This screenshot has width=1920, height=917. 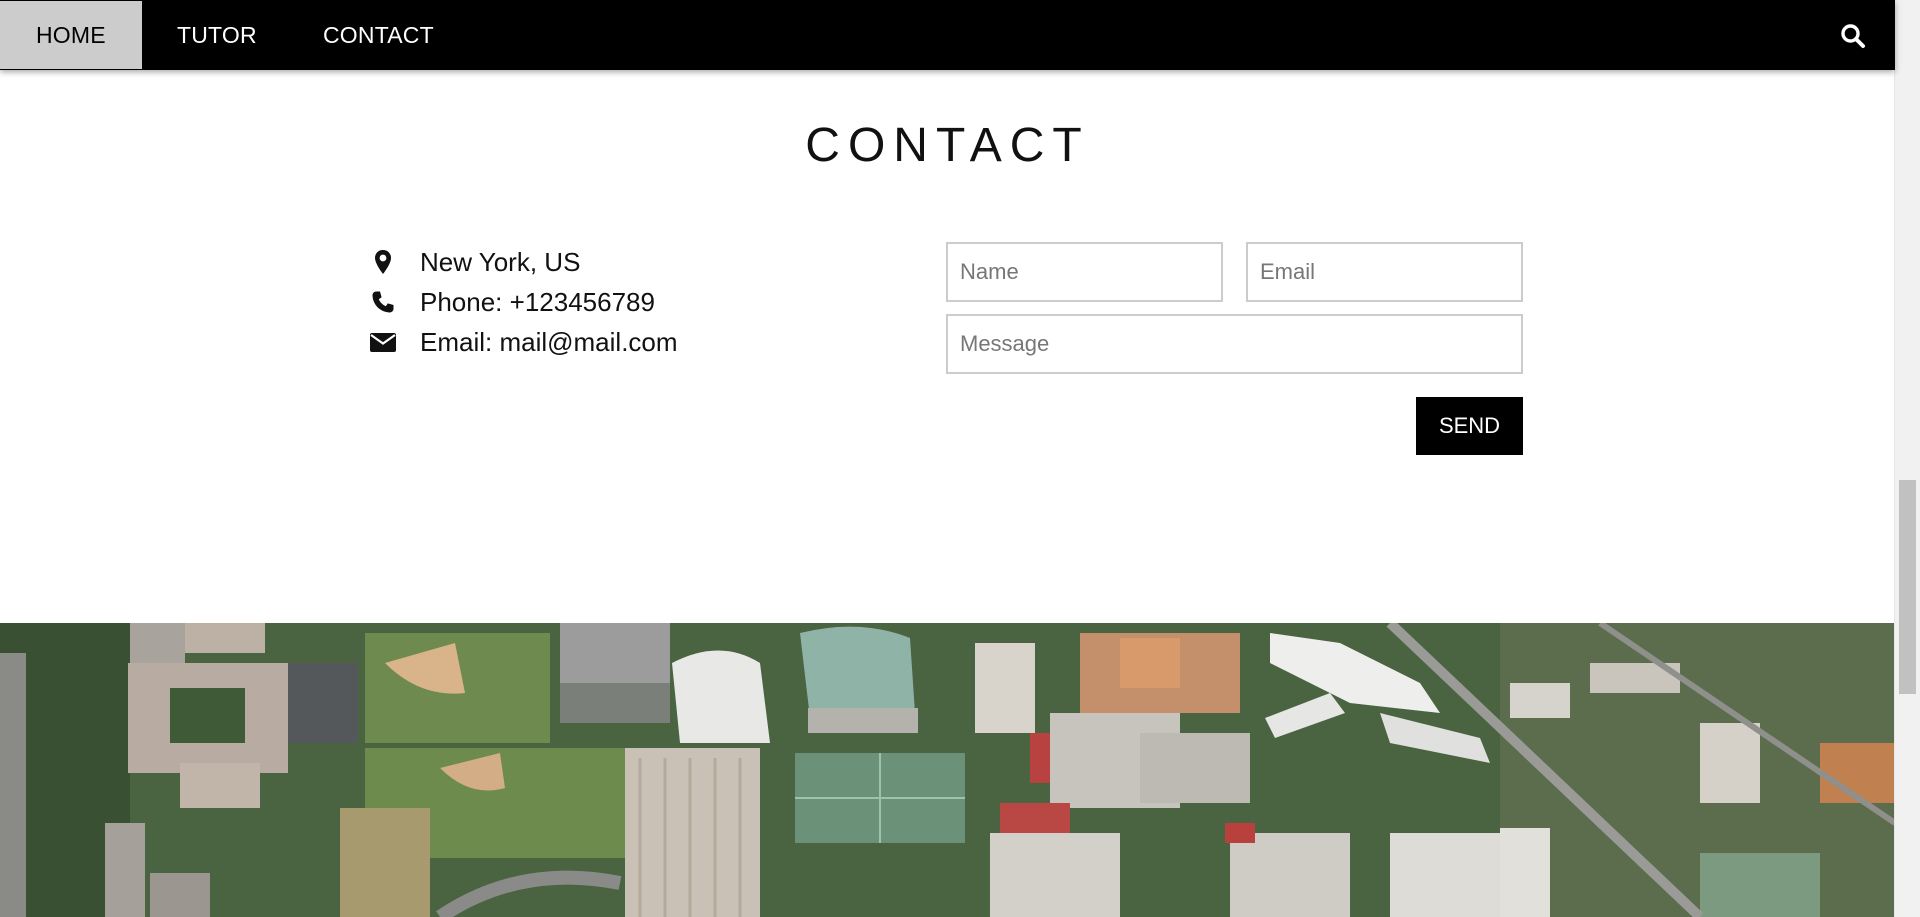 I want to click on top-navbar: HOME TUTOR CONTACT, so click(x=947, y=35).